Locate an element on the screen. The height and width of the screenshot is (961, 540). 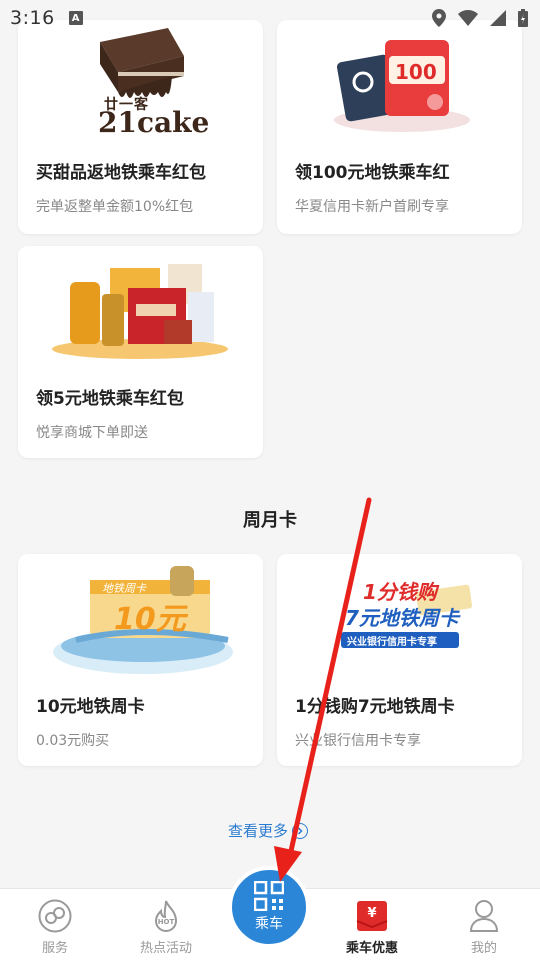
cake-brand-image: 廿一客 21cake is located at coordinates (140, 82).